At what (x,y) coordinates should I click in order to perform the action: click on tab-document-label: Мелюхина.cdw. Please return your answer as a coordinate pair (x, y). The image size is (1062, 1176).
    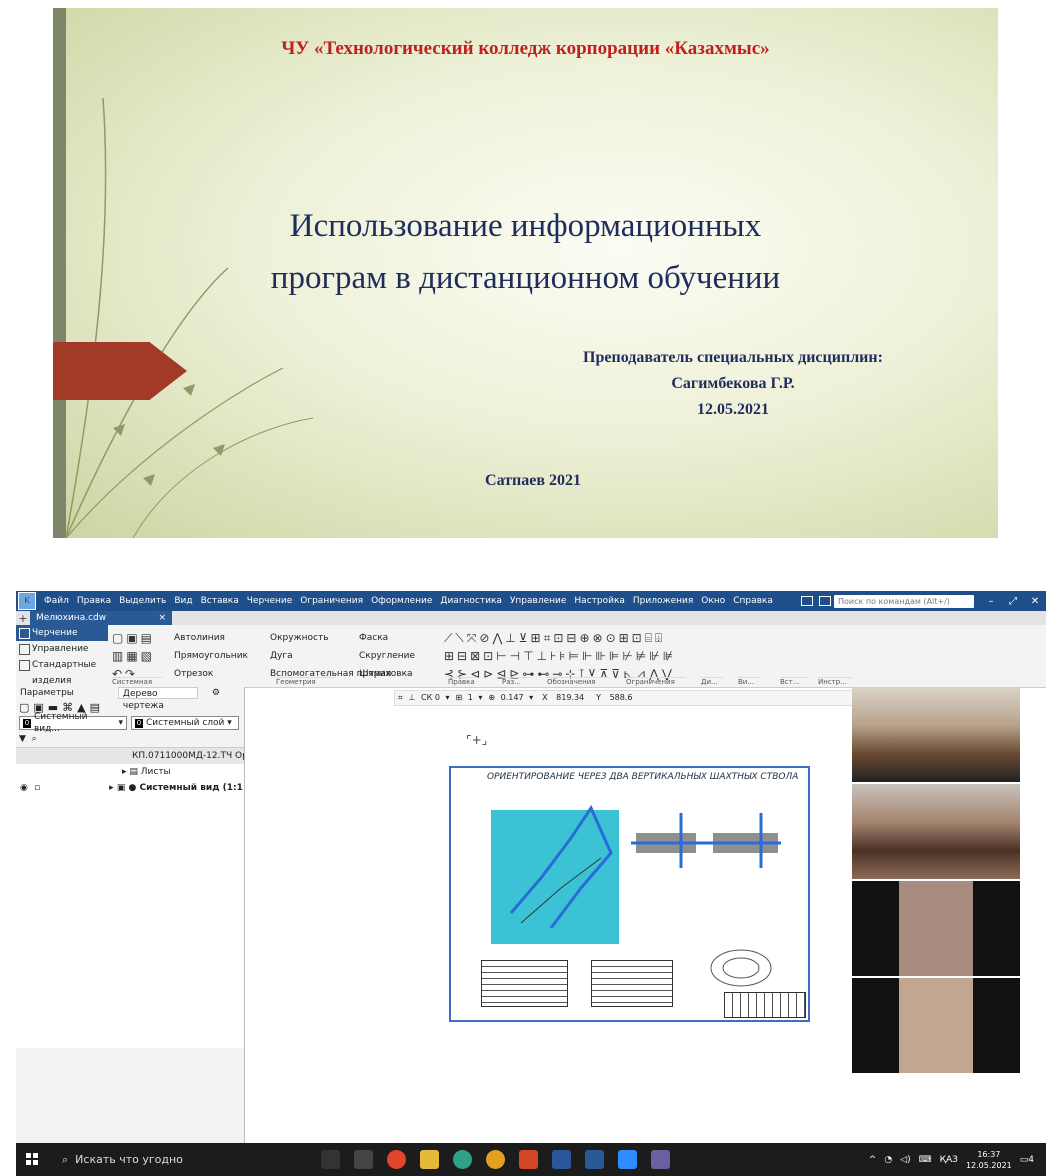
    Looking at the image, I should click on (71, 618).